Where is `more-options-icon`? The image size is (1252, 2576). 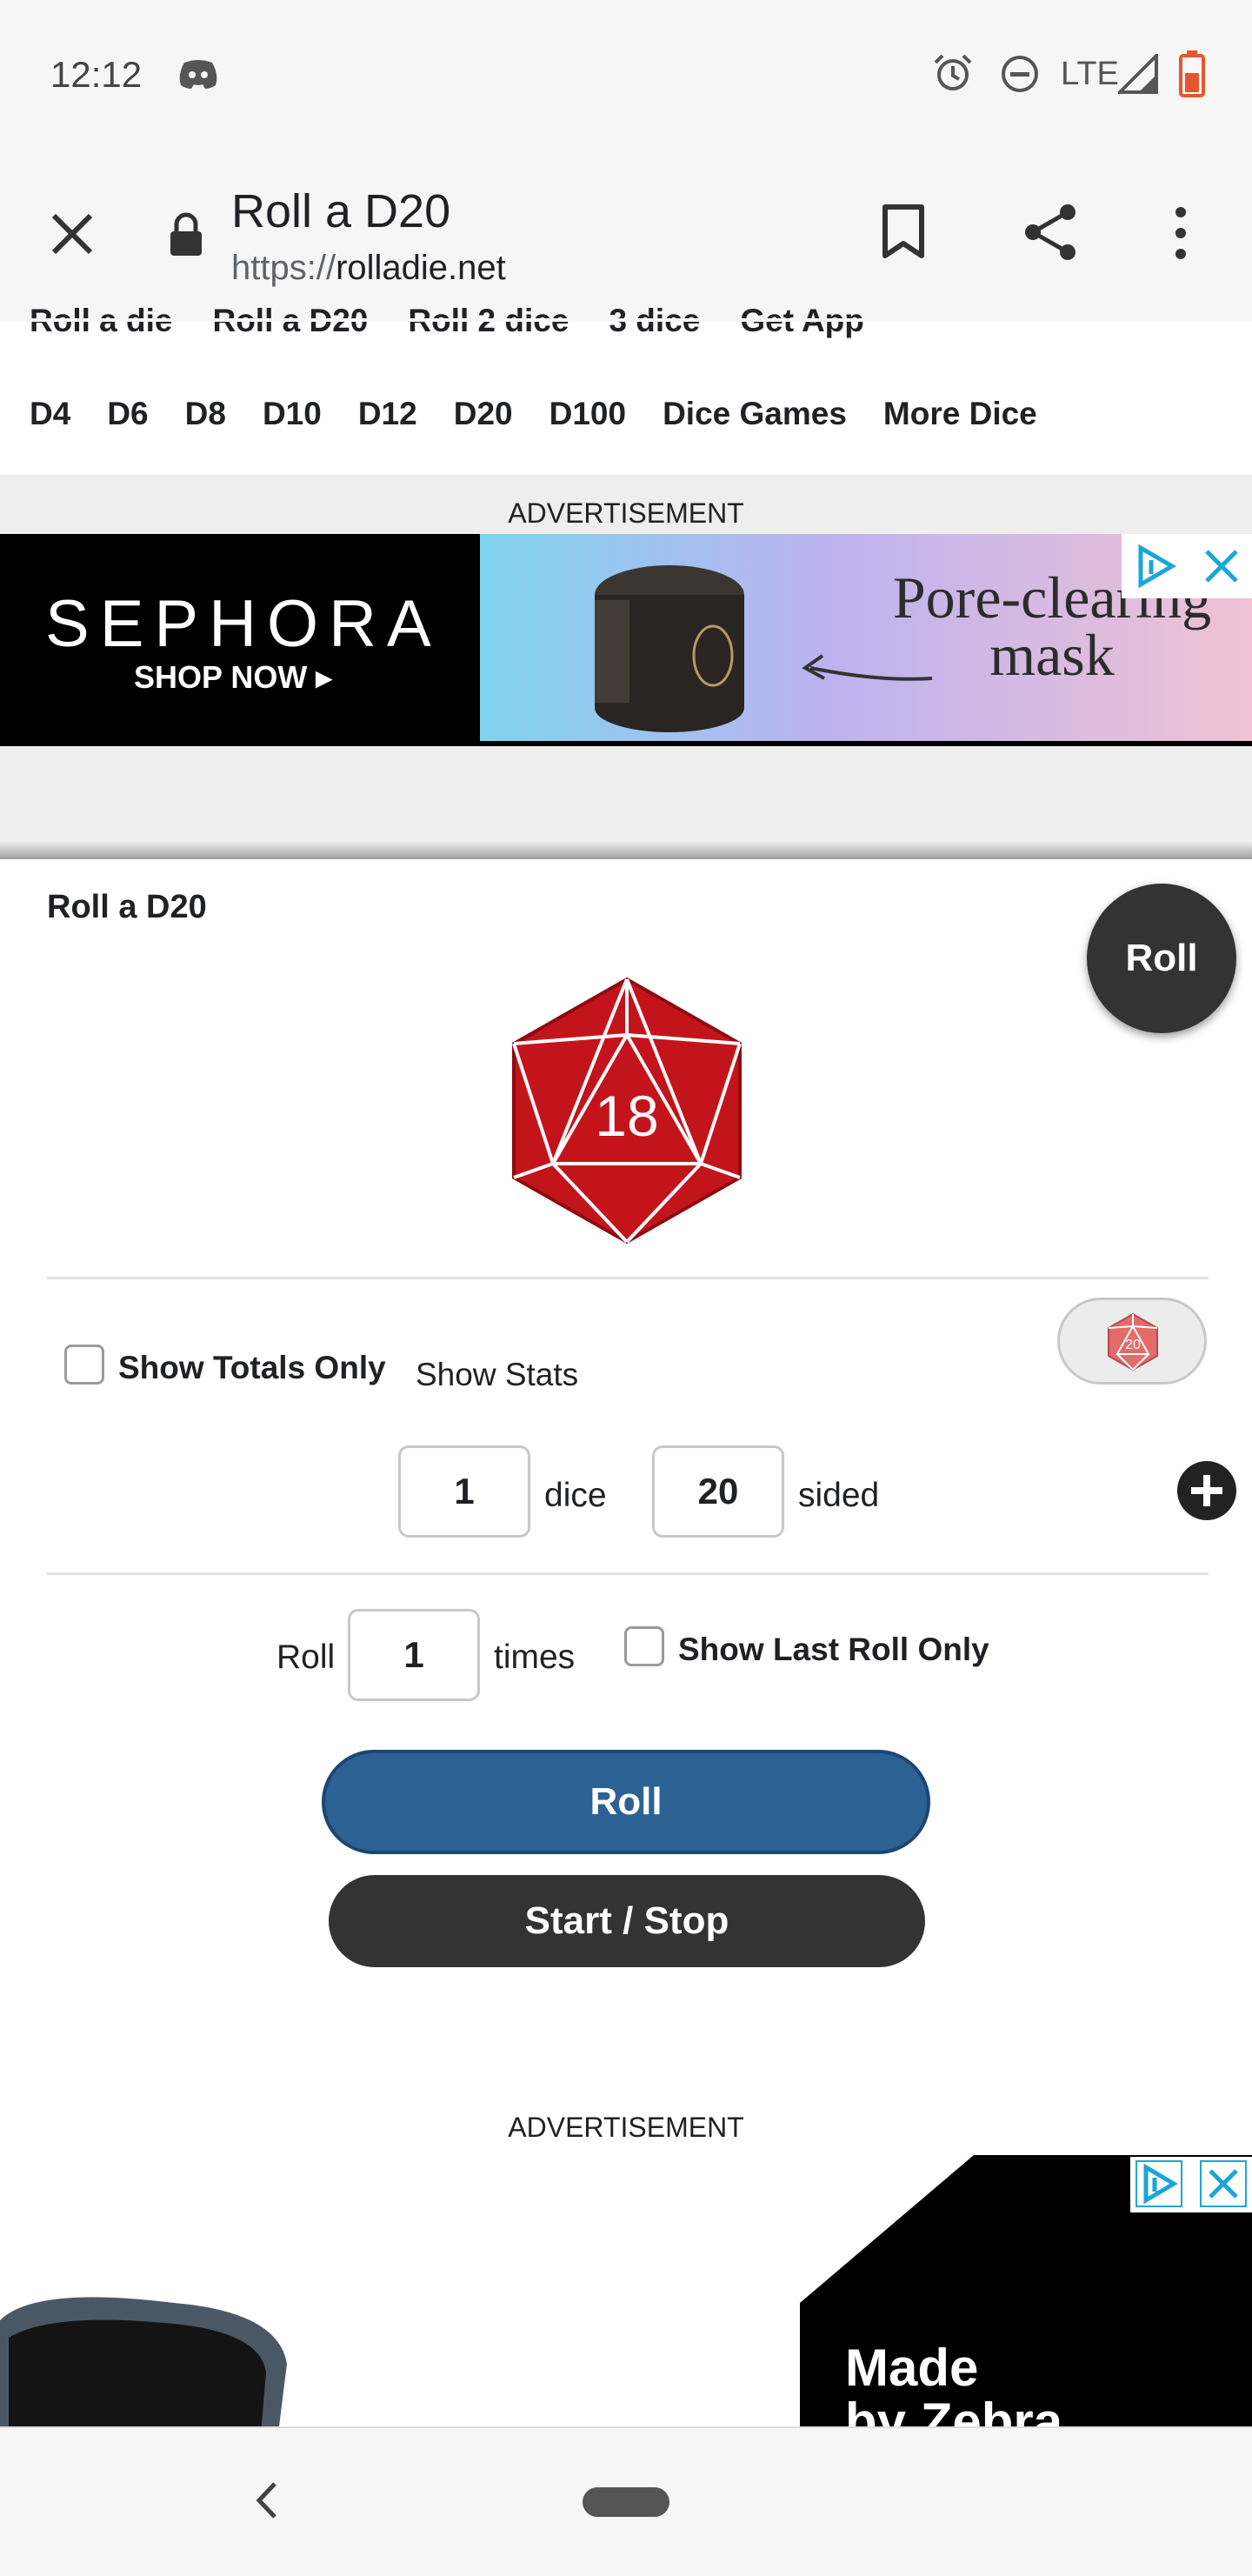
more-options-icon is located at coordinates (1180, 233).